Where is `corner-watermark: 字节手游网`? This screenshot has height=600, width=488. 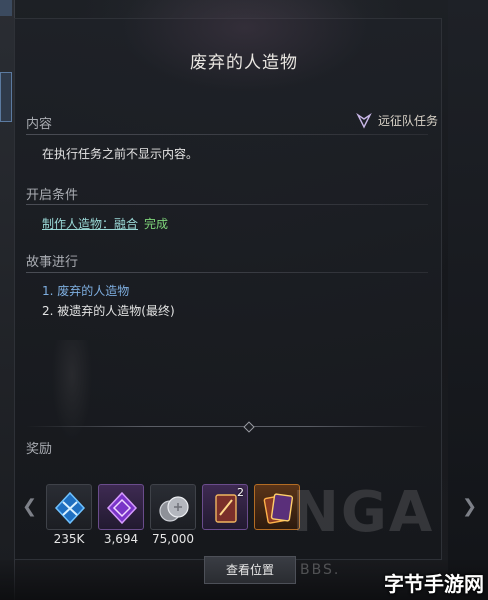
corner-watermark: 字节手游网 is located at coordinates (434, 584).